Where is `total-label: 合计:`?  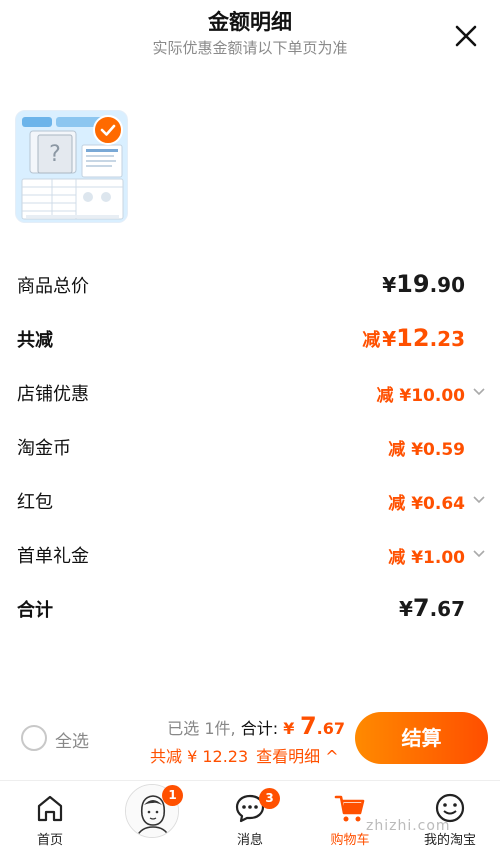
total-label: 合计: is located at coordinates (259, 728).